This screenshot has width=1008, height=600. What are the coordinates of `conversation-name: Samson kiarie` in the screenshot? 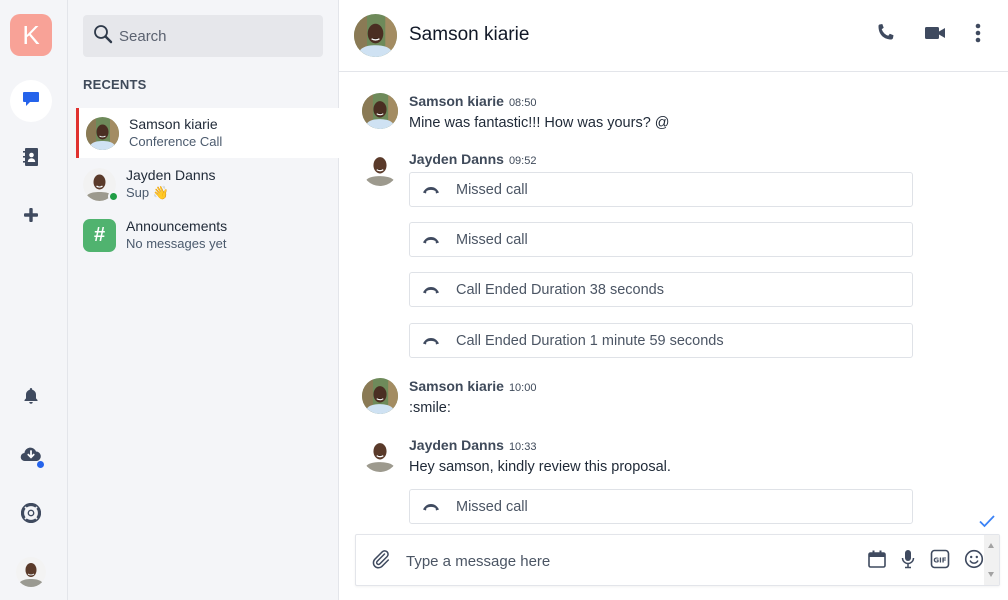 It's located at (173, 124).